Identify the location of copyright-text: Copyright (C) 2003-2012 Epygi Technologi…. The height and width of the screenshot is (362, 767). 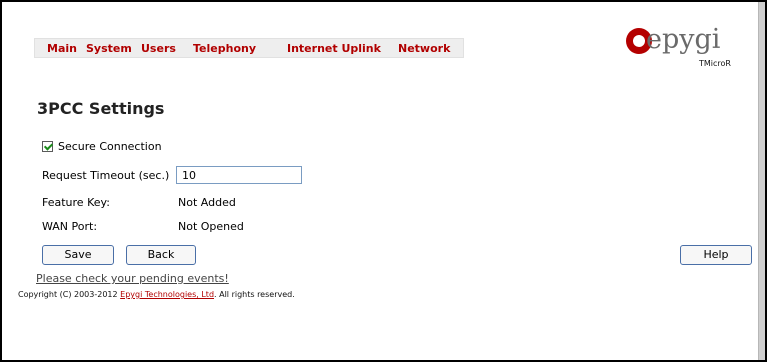
(156, 294).